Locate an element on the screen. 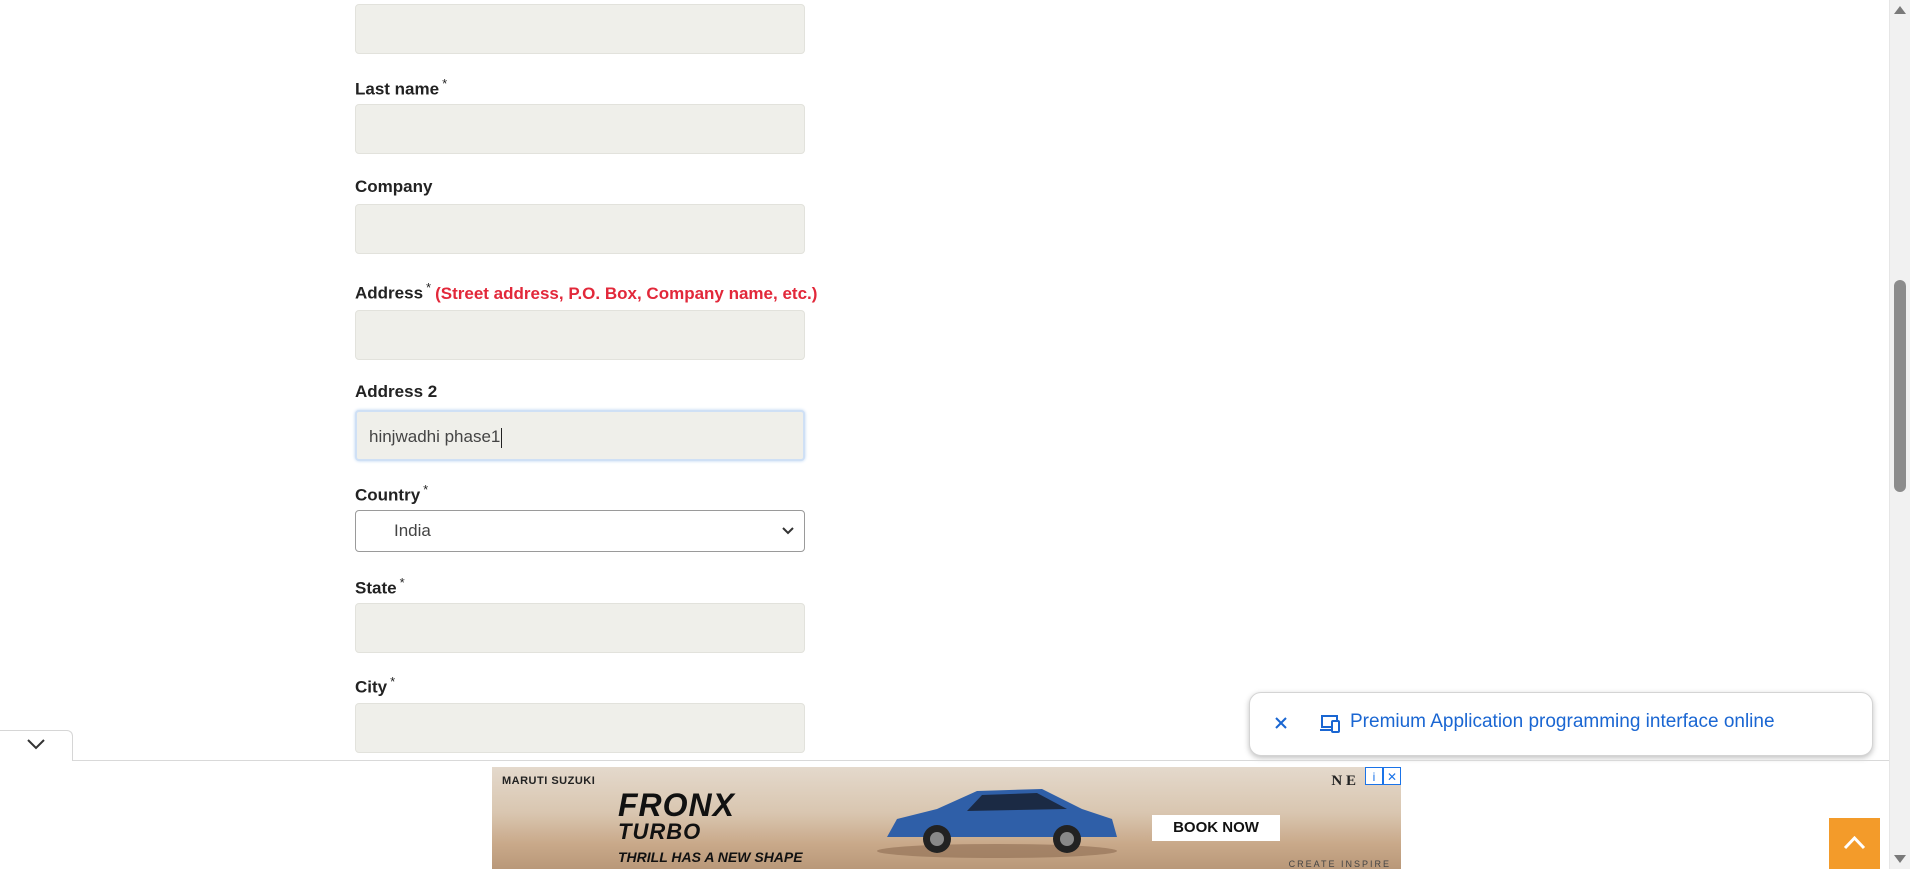 The image size is (1910, 874). scrollbar-thumb is located at coordinates (1900, 386).